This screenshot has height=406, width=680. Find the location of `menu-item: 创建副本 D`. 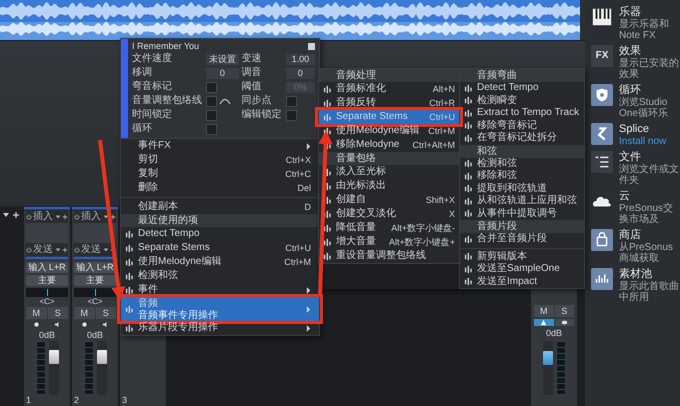

menu-item: 创建副本 D is located at coordinates (220, 207).